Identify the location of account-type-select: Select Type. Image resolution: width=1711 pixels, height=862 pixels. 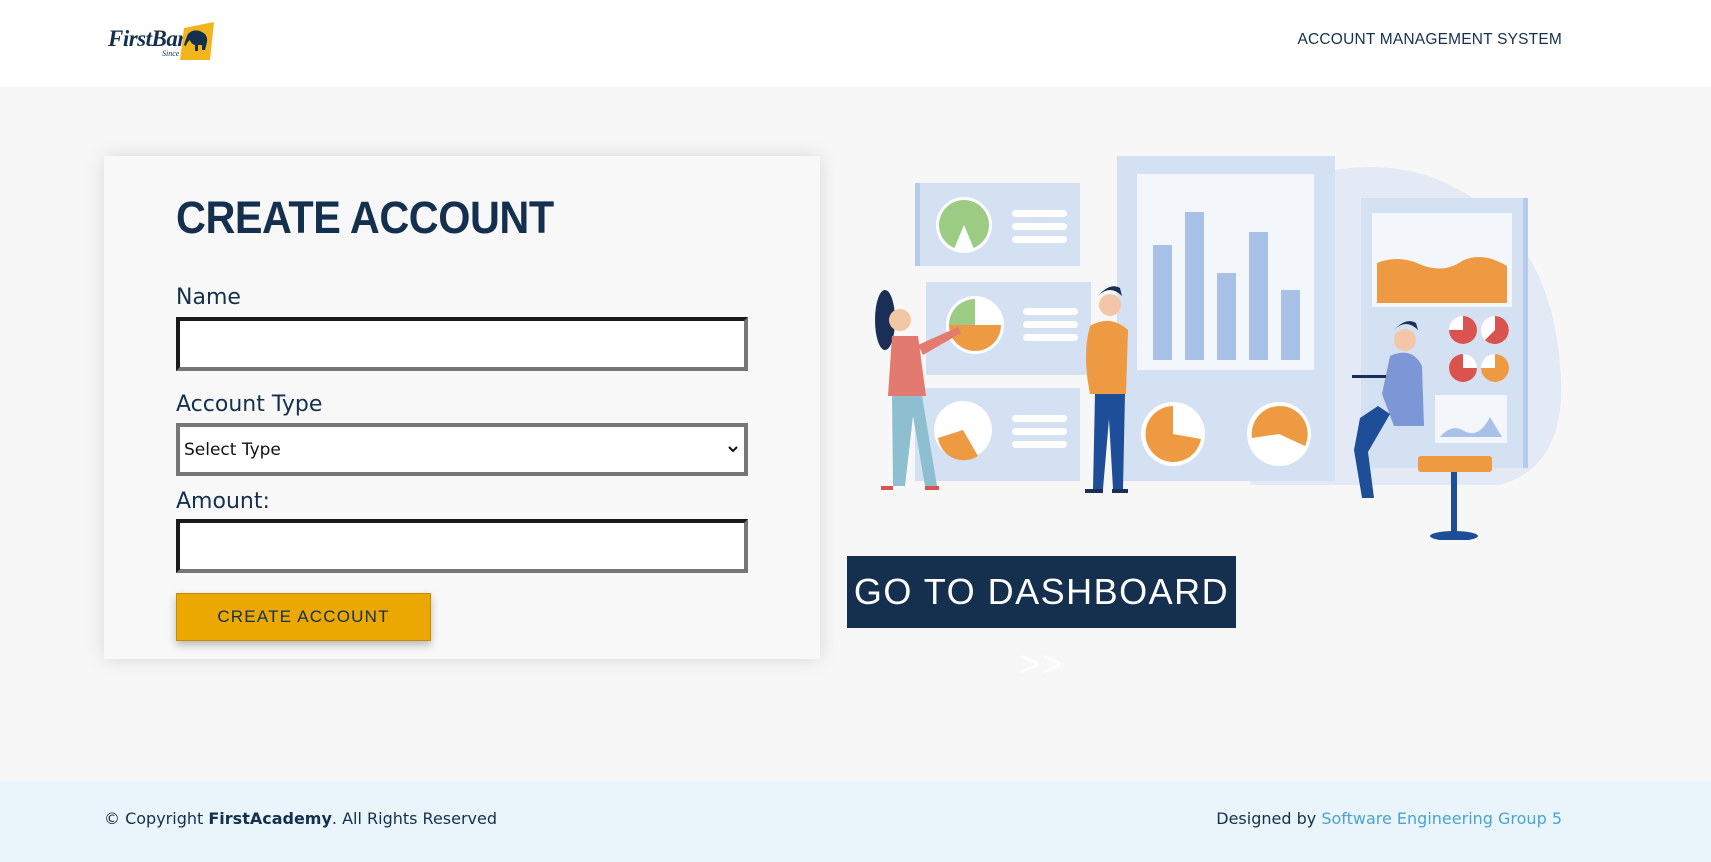
(462, 449).